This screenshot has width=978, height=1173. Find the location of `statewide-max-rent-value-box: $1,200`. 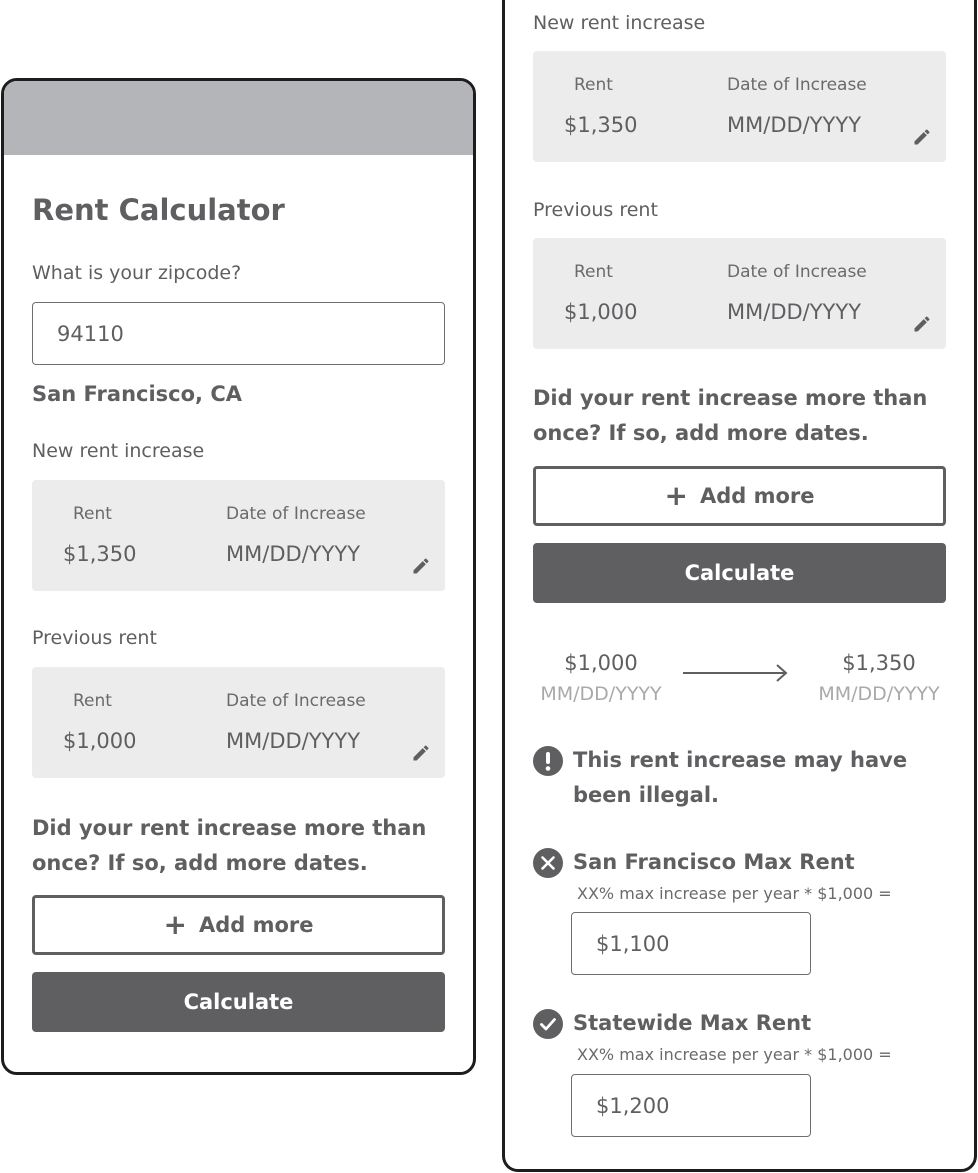

statewide-max-rent-value-box: $1,200 is located at coordinates (691, 1105).